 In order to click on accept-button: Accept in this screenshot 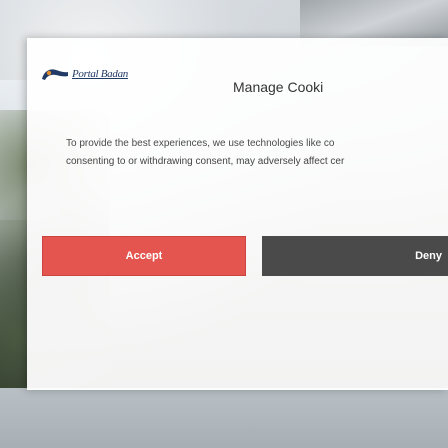, I will do `click(144, 256)`.